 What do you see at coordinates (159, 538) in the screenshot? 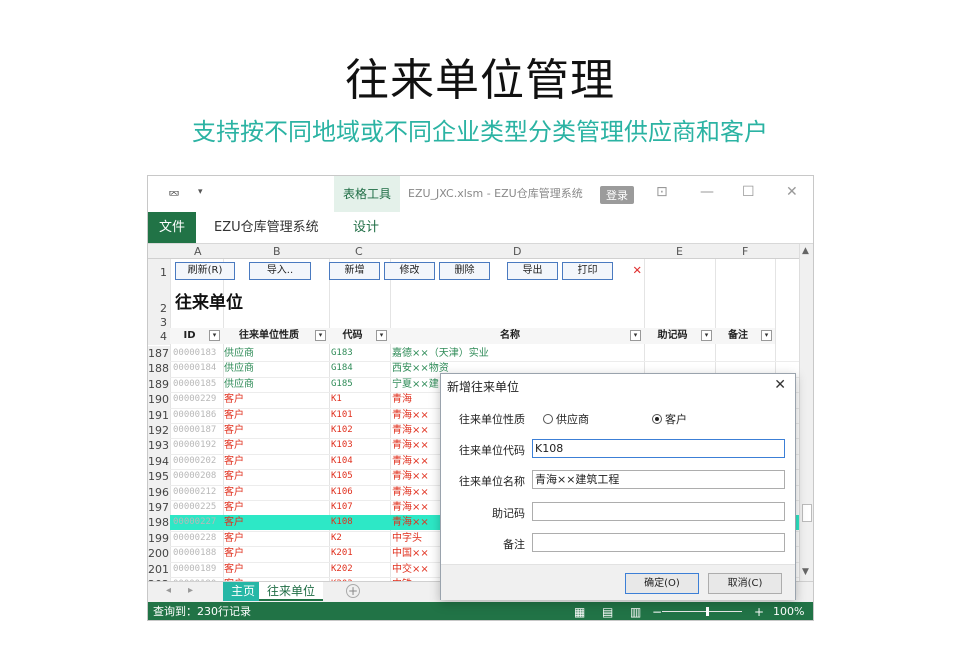
I see `row-number: 199` at bounding box center [159, 538].